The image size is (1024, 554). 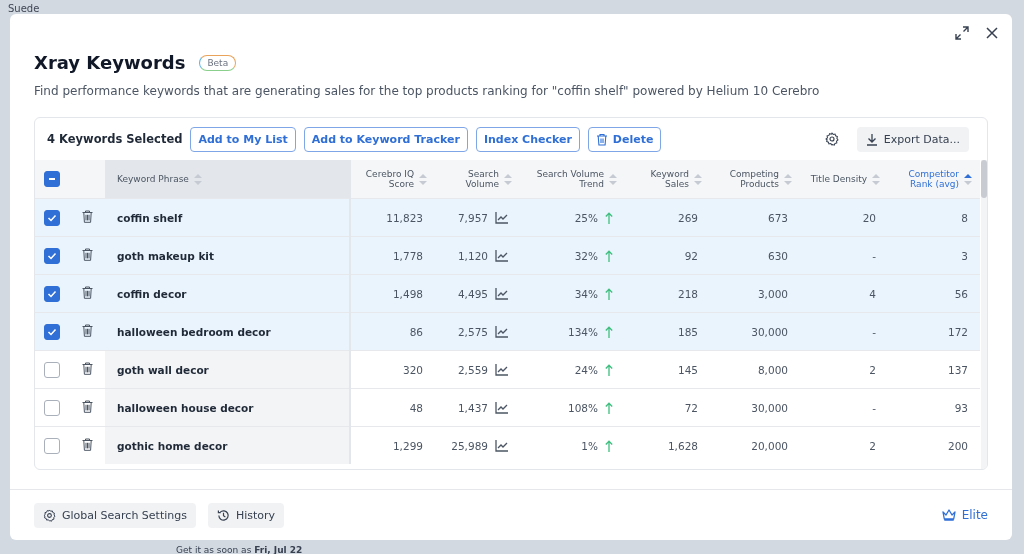 What do you see at coordinates (984, 314) in the screenshot?
I see `scrollbar` at bounding box center [984, 314].